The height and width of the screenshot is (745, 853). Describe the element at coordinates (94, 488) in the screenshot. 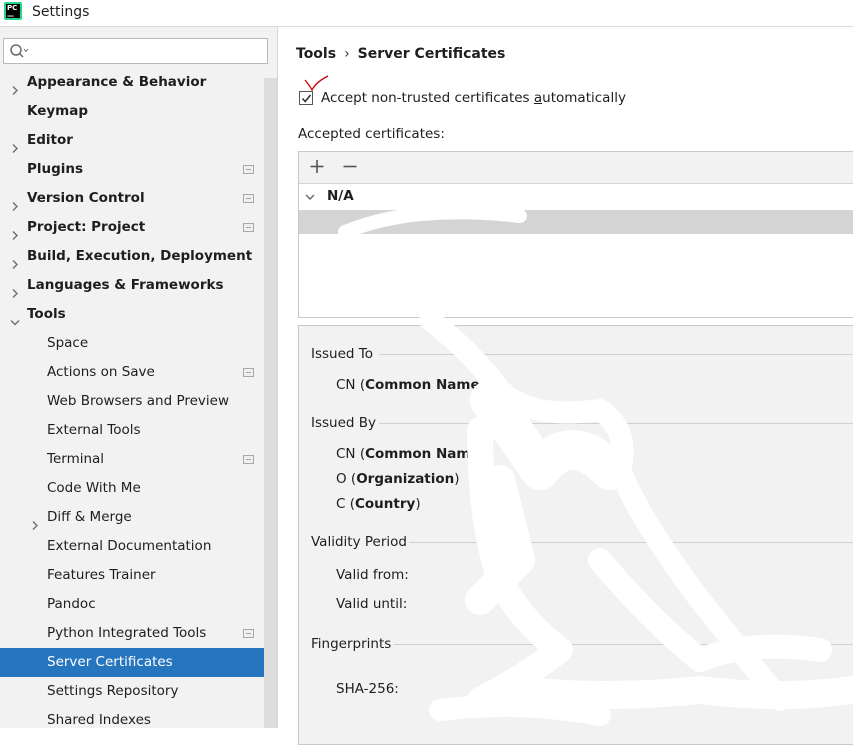

I see `sidebar-item-label: Code With Me` at that location.